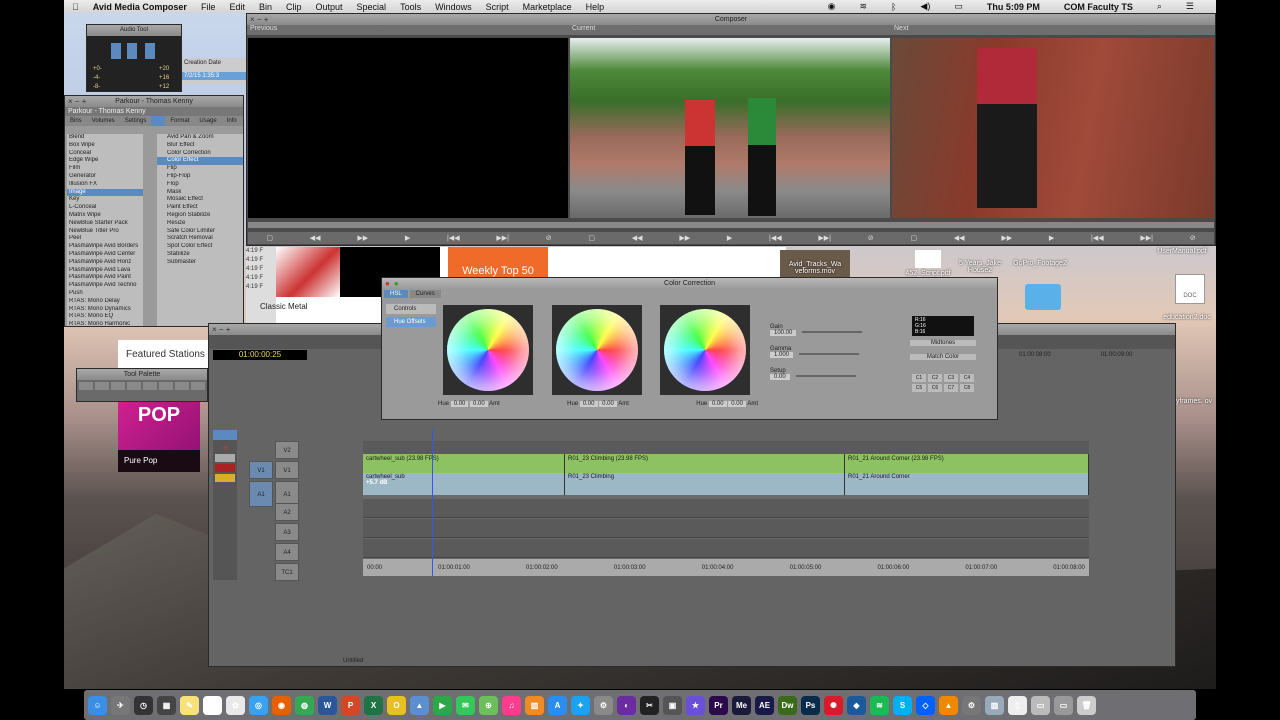 The height and width of the screenshot is (720, 1280). What do you see at coordinates (304, 705) in the screenshot?
I see `chrome-icon: ◍` at bounding box center [304, 705].